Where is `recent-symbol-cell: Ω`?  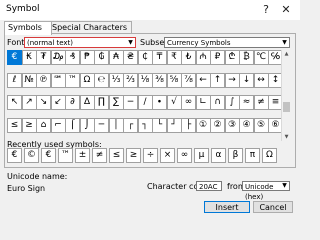
recent-symbol-cell: Ω is located at coordinates (269, 155).